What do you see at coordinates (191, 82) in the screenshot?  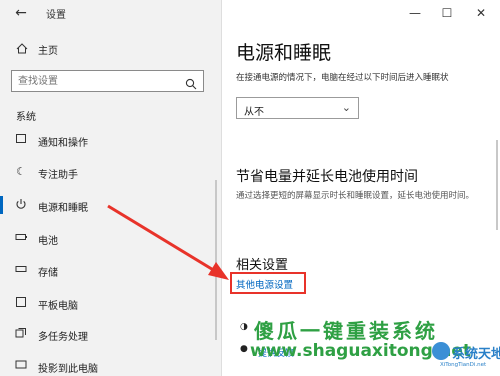 I see `search-icon` at bounding box center [191, 82].